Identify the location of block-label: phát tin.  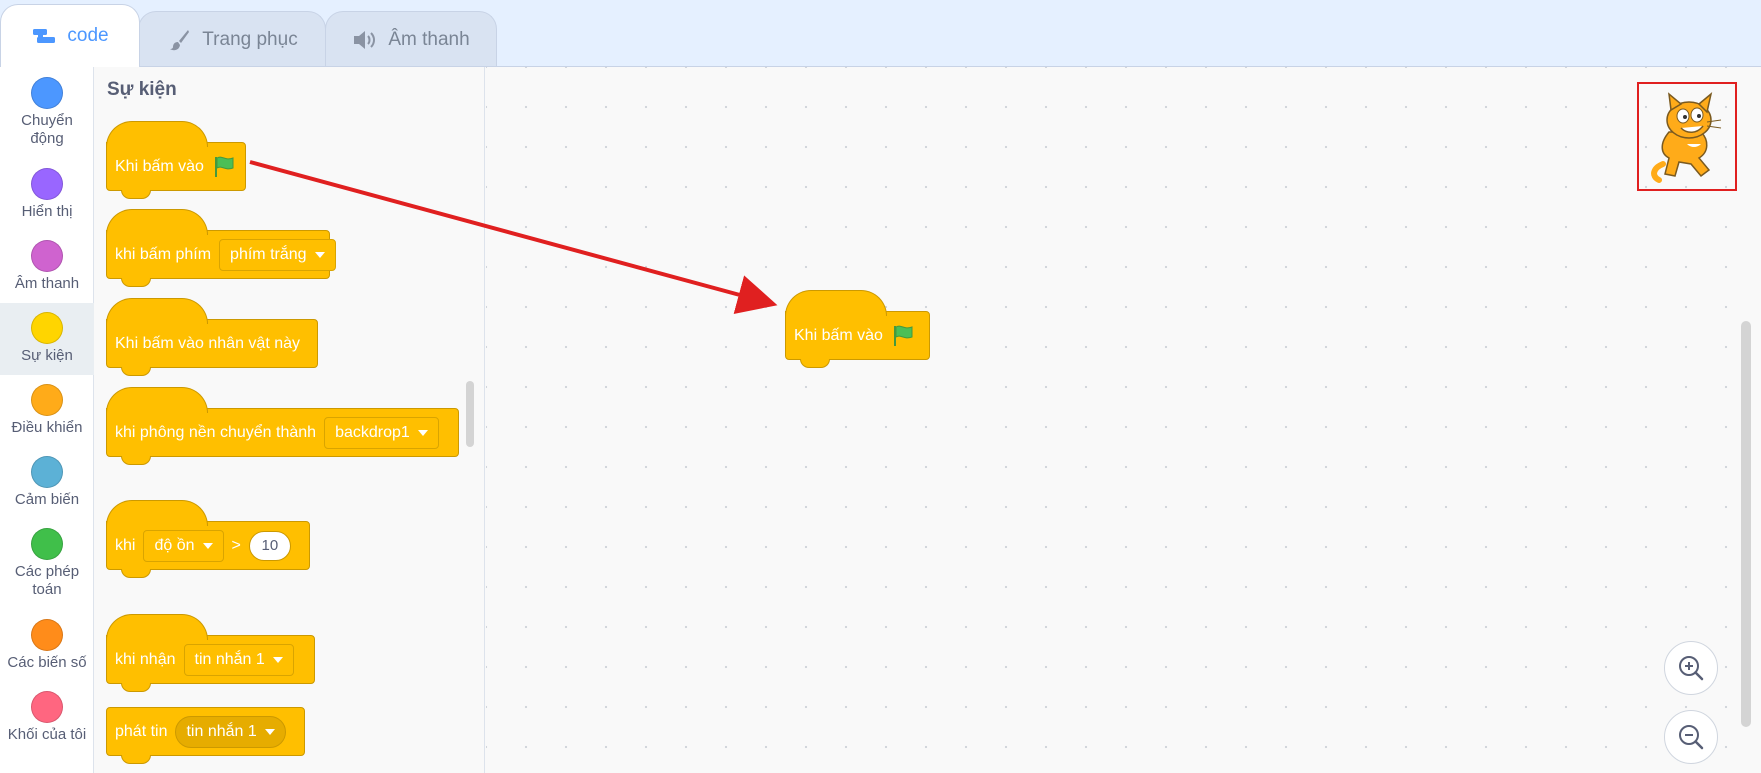
(141, 731).